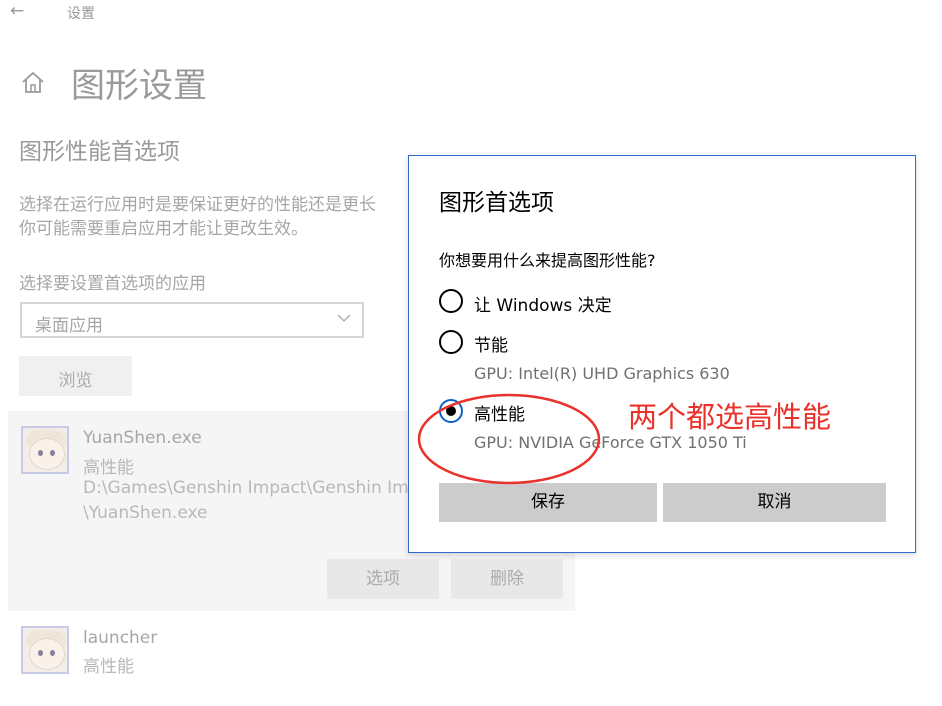  I want to click on save-button-label: 保存, so click(548, 502).